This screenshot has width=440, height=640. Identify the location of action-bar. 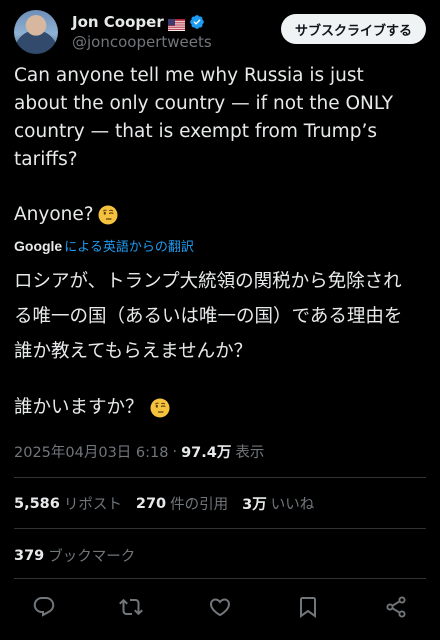
(220, 607).